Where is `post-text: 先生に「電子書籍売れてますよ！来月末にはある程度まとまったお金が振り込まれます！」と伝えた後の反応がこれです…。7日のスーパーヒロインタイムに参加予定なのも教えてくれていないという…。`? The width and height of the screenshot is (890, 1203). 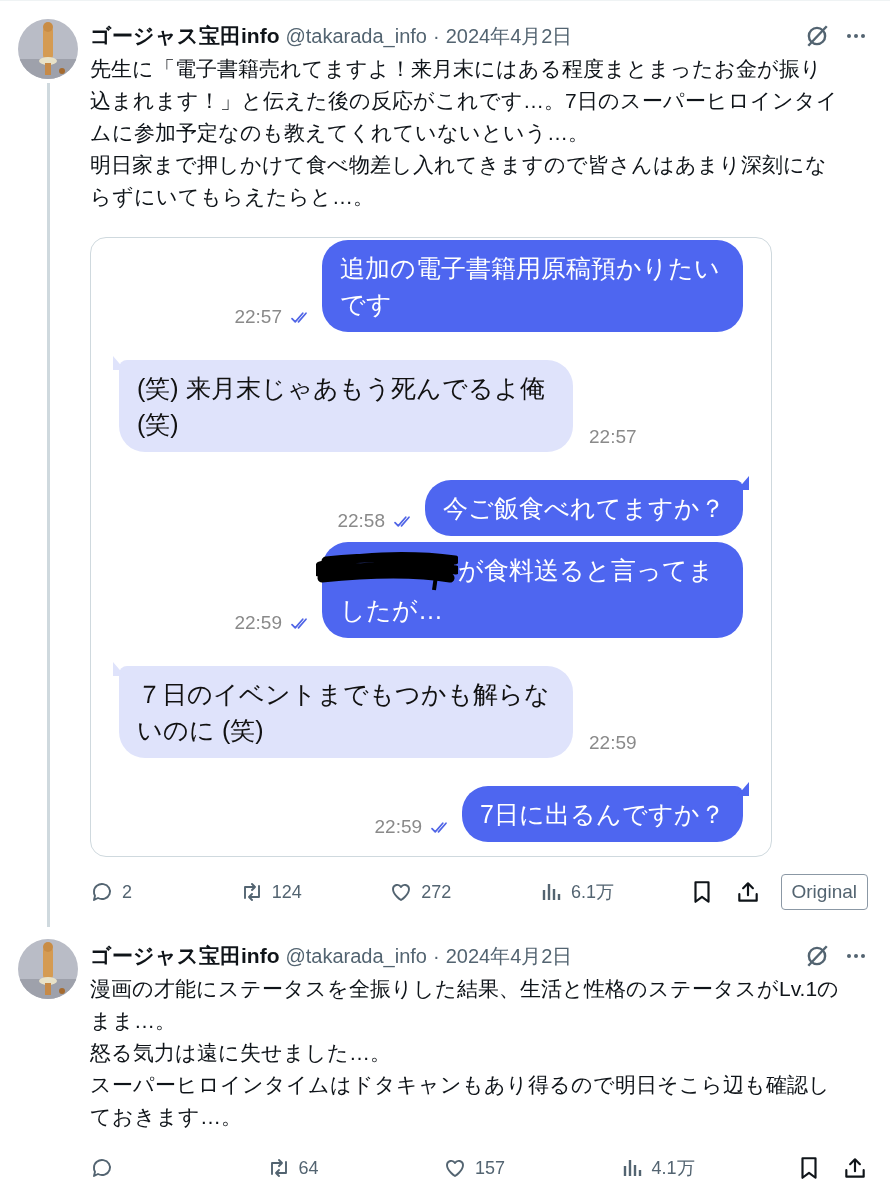 post-text: 先生に「電子書籍売れてますよ！来月末にはある程度まとまったお金が振り込まれます！」と伝えた後の反応がこれです…。7日のスーパーヒロインタイムに参加予定なのも教えてくれていないという…。 is located at coordinates (464, 101).